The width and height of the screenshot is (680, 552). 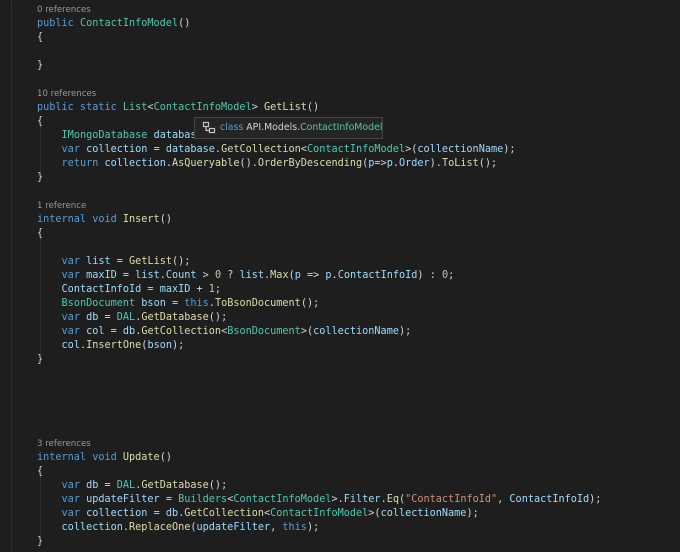 I want to click on code-token: Eq, so click(x=392, y=499).